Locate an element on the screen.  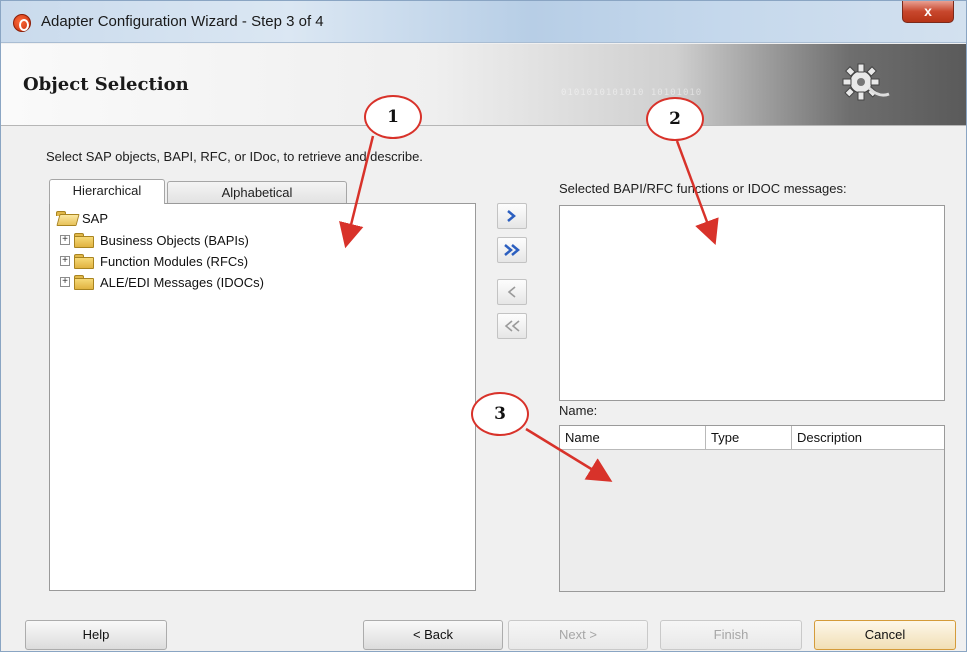
name-label: Name: is located at coordinates (578, 410).